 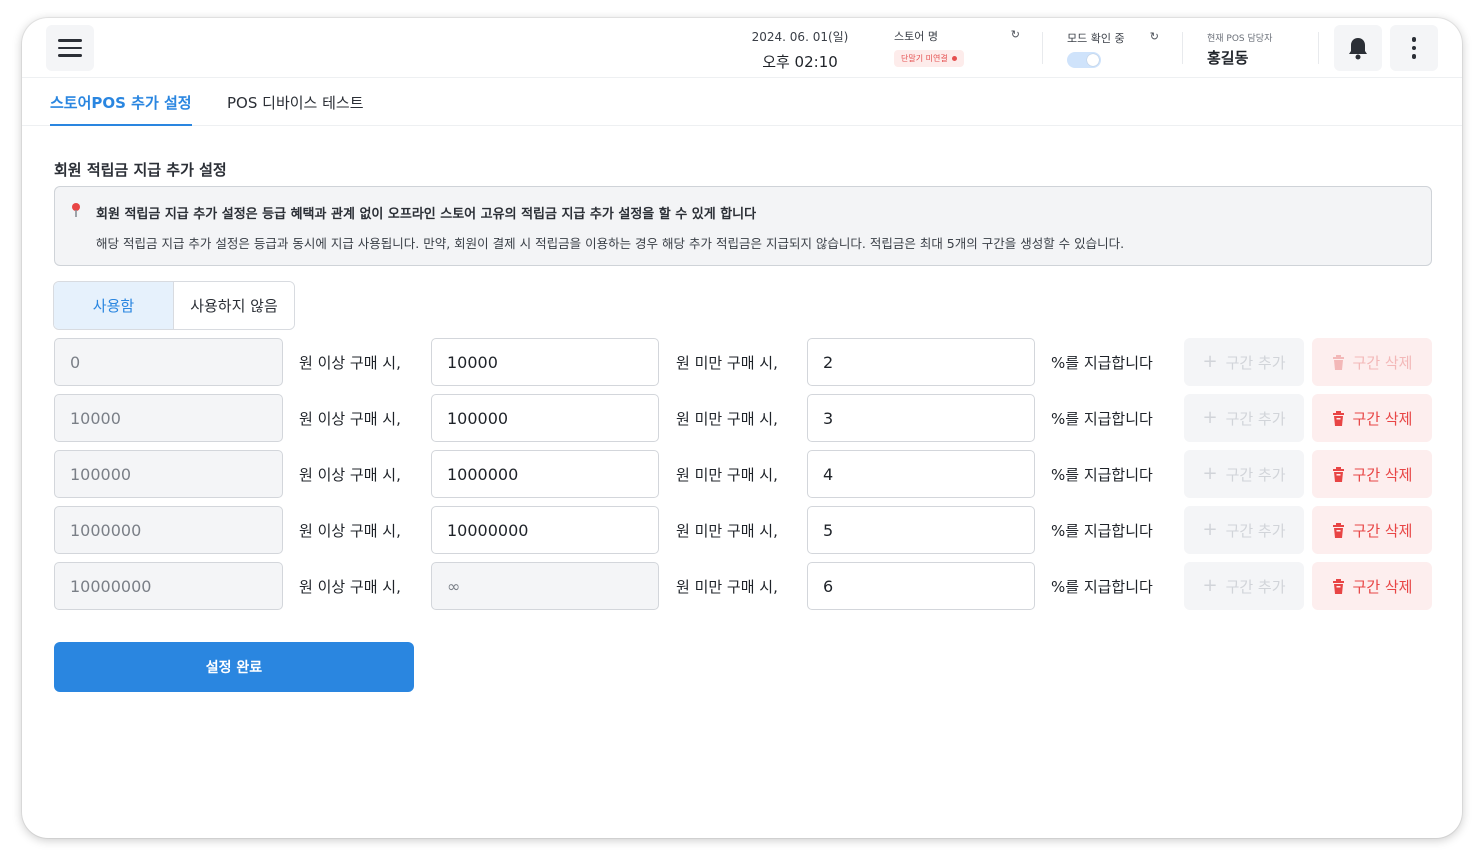 I want to click on to-amount-input: 10000000, so click(x=545, y=530).